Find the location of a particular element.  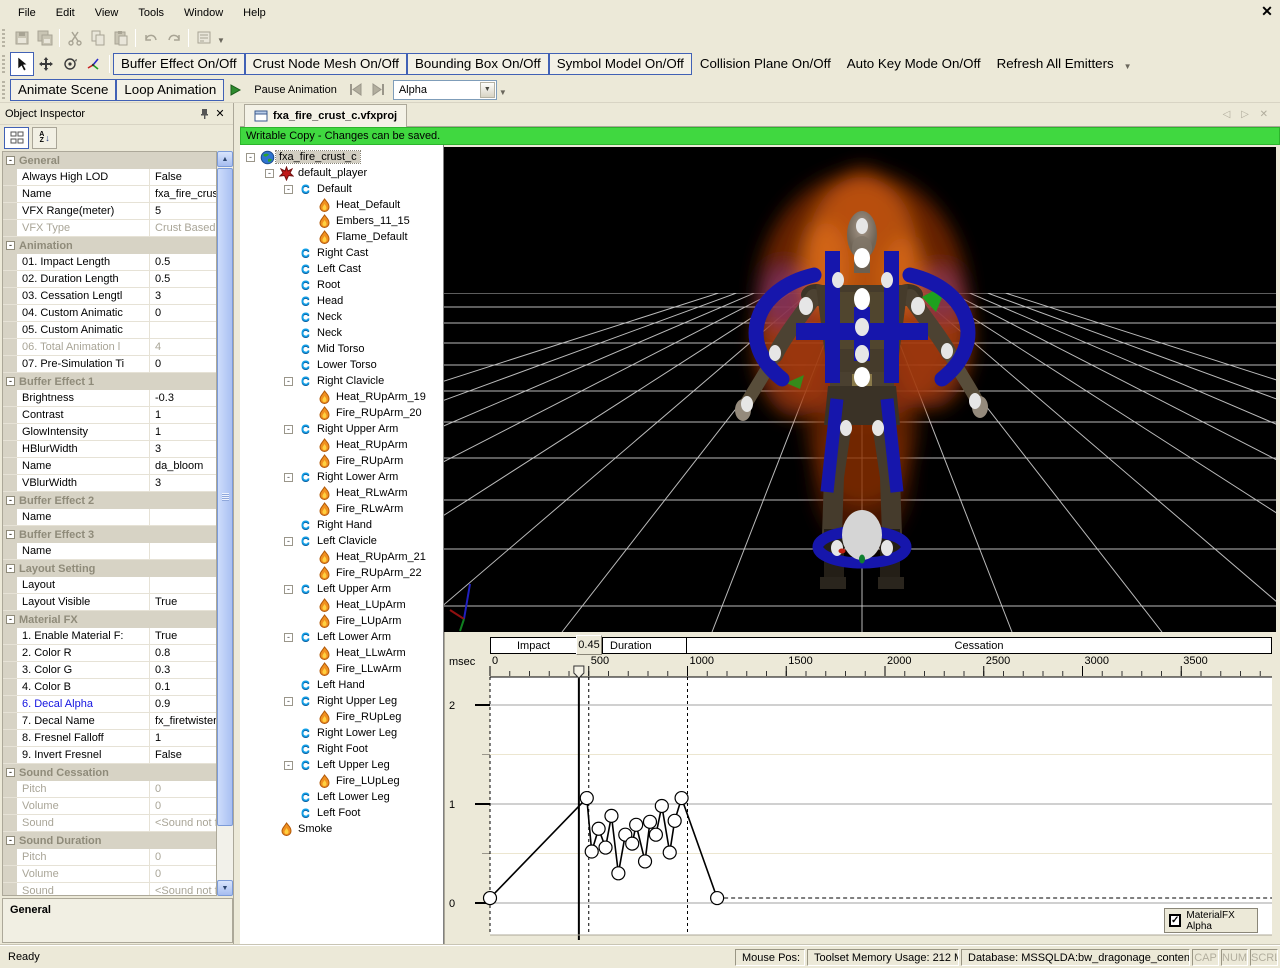

property-row: 05. Custom Animatic is located at coordinates (109, 330).